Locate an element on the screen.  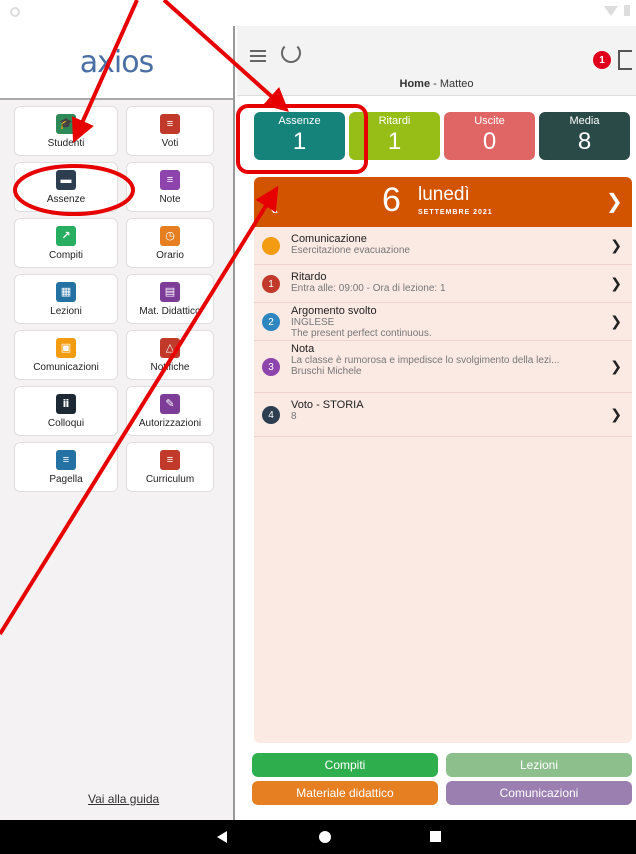
tile-label: Colloqui is located at coordinates (66, 423).